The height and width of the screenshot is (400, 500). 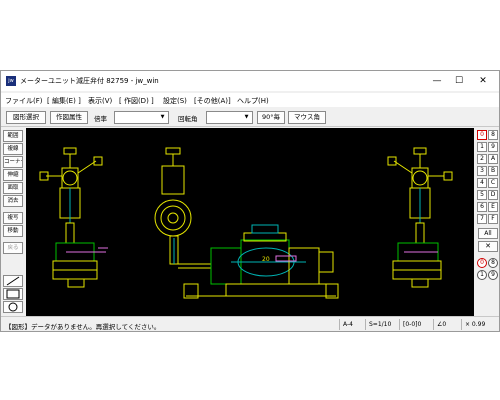 What do you see at coordinates (482, 275) in the screenshot?
I see `layer-circle-button: 1` at bounding box center [482, 275].